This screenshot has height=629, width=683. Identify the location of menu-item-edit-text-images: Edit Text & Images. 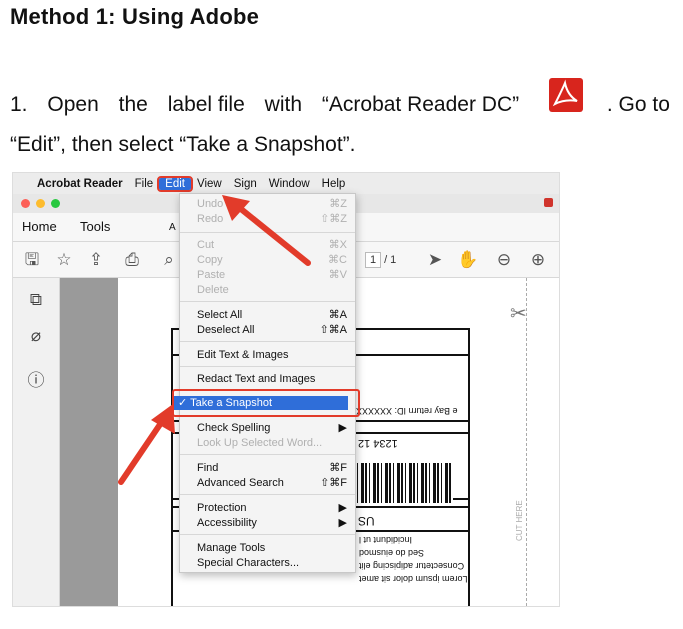
(273, 355).